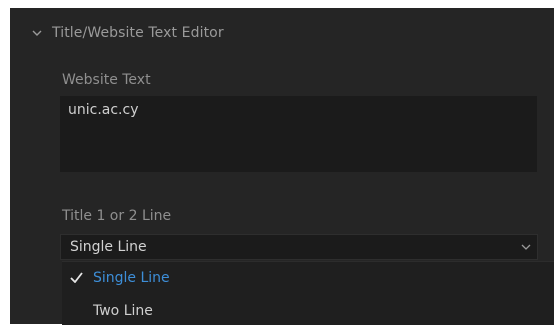  What do you see at coordinates (108, 247) in the screenshot?
I see `title-lines-selected-value: Single Line` at bounding box center [108, 247].